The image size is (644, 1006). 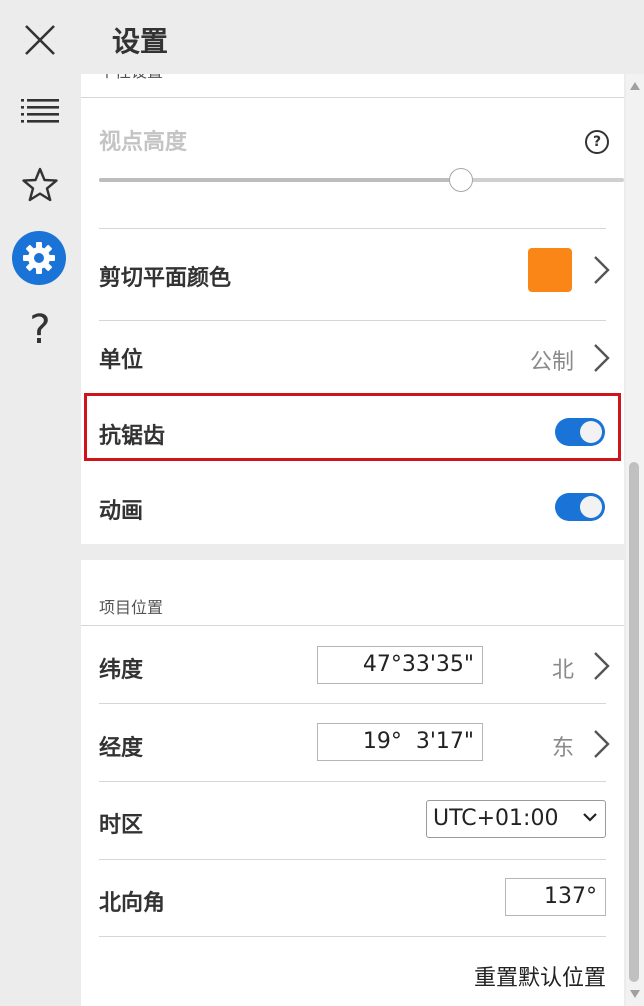 What do you see at coordinates (555, 897) in the screenshot?
I see `north-angle-input: 137°` at bounding box center [555, 897].